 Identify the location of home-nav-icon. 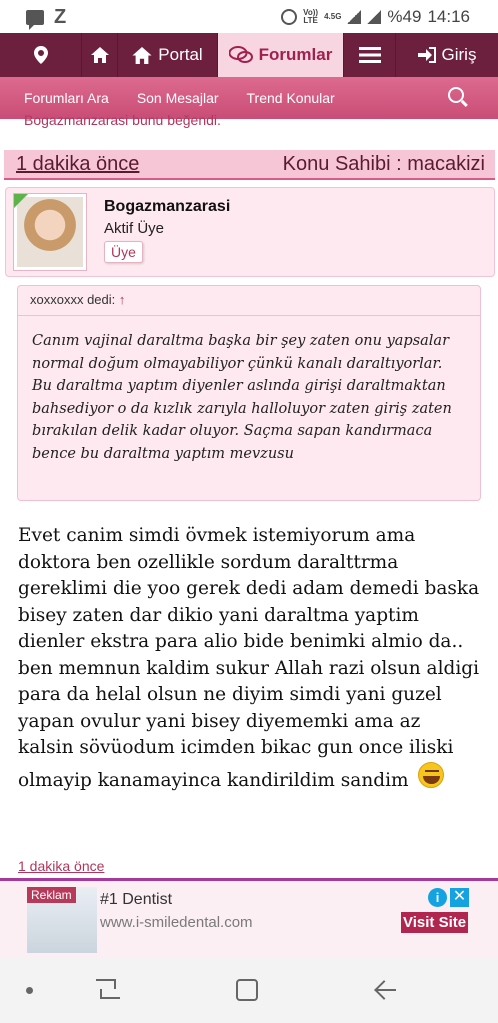
(247, 990).